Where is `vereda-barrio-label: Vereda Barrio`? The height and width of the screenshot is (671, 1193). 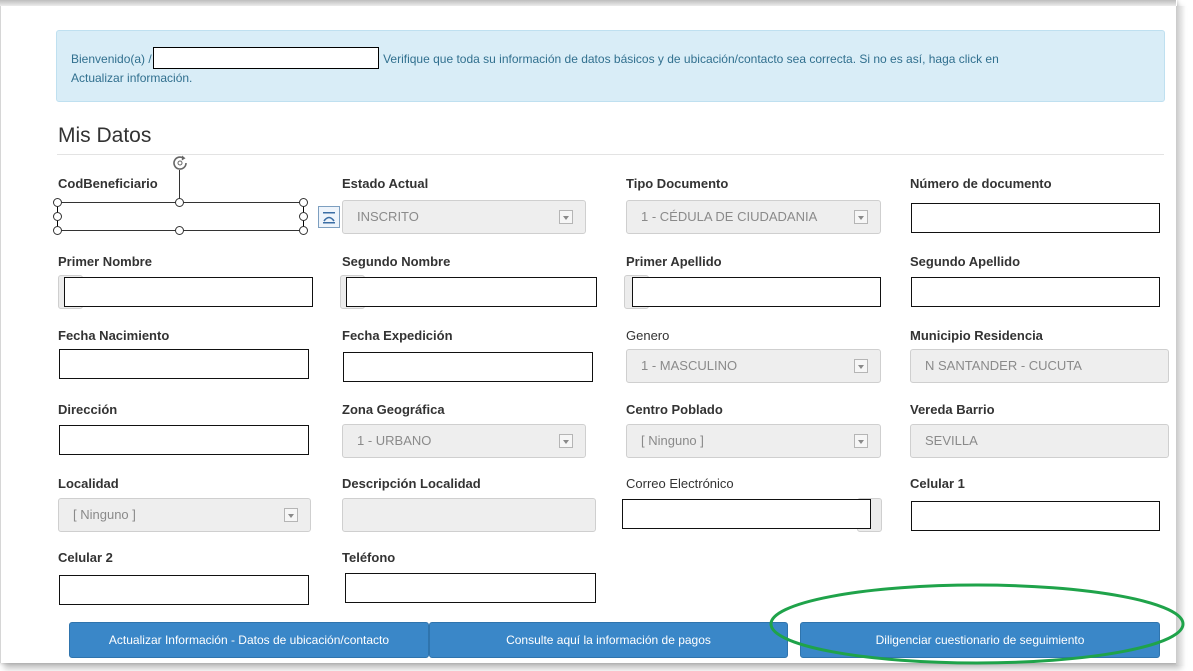
vereda-barrio-label: Vereda Barrio is located at coordinates (952, 409).